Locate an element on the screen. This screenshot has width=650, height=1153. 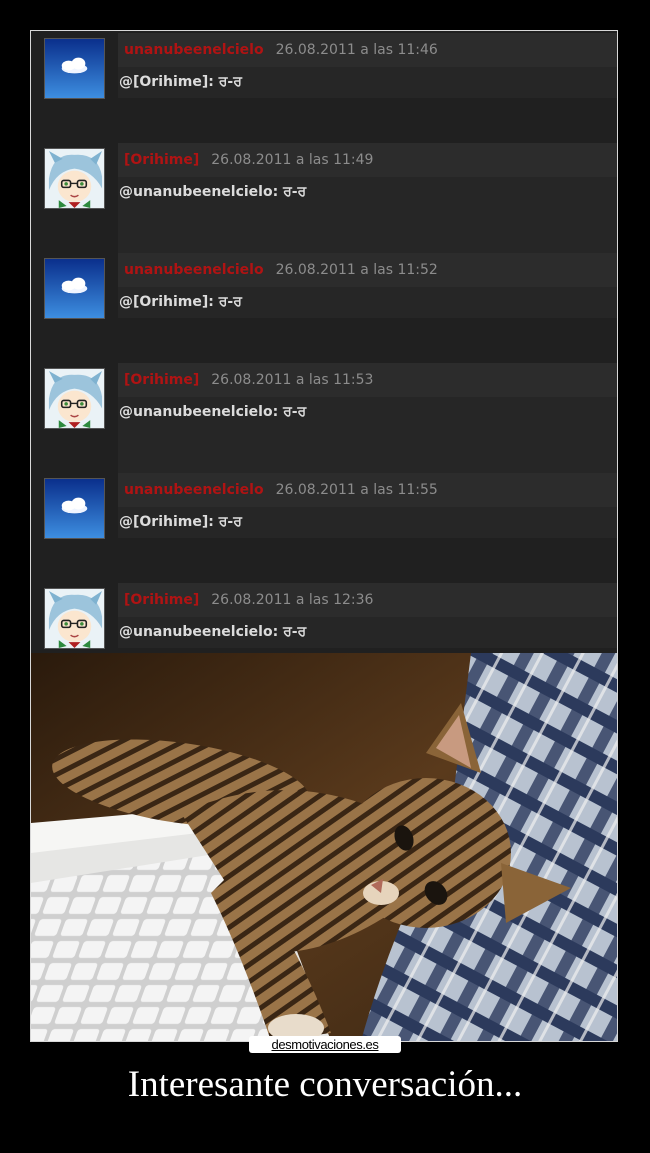
comment-date: 26.08.2011 a las 12:36 is located at coordinates (292, 600).